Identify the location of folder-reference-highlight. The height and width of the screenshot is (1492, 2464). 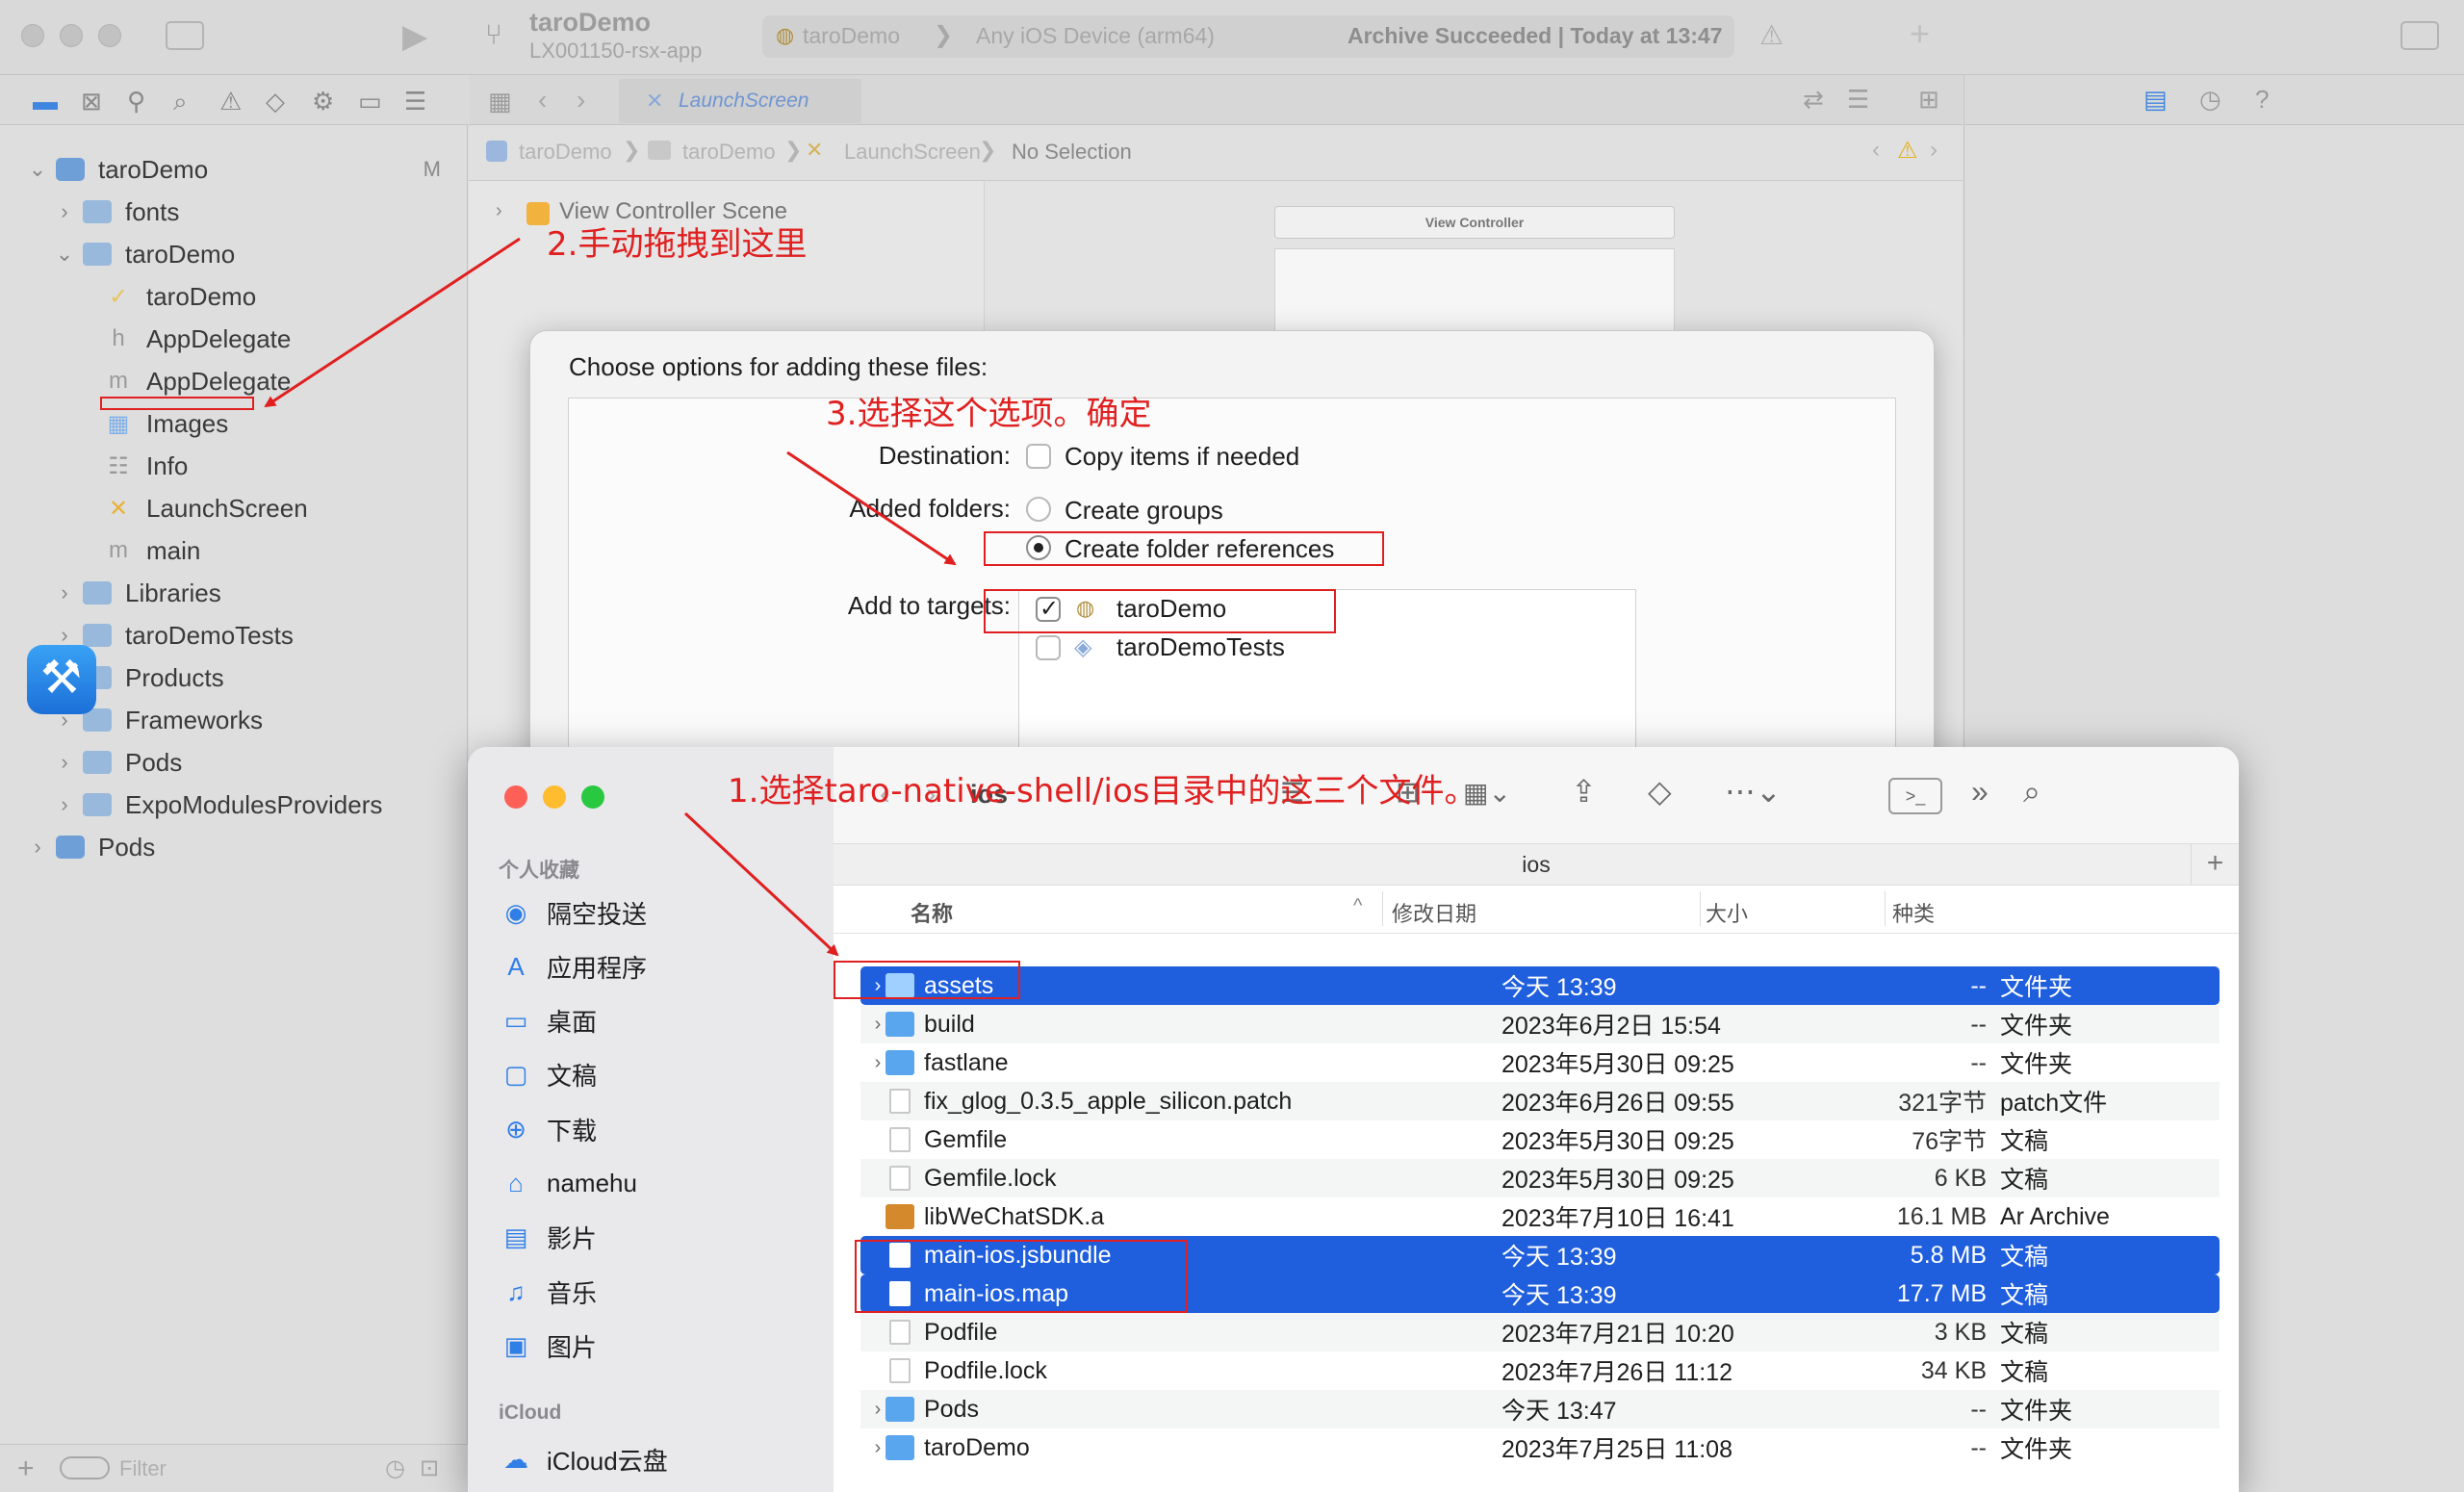
(1184, 548).